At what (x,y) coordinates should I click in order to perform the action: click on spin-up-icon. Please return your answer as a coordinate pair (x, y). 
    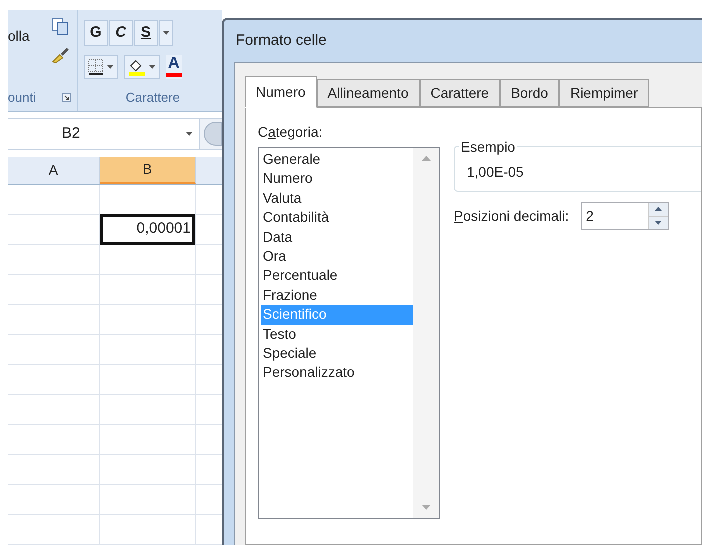
    Looking at the image, I should click on (658, 209).